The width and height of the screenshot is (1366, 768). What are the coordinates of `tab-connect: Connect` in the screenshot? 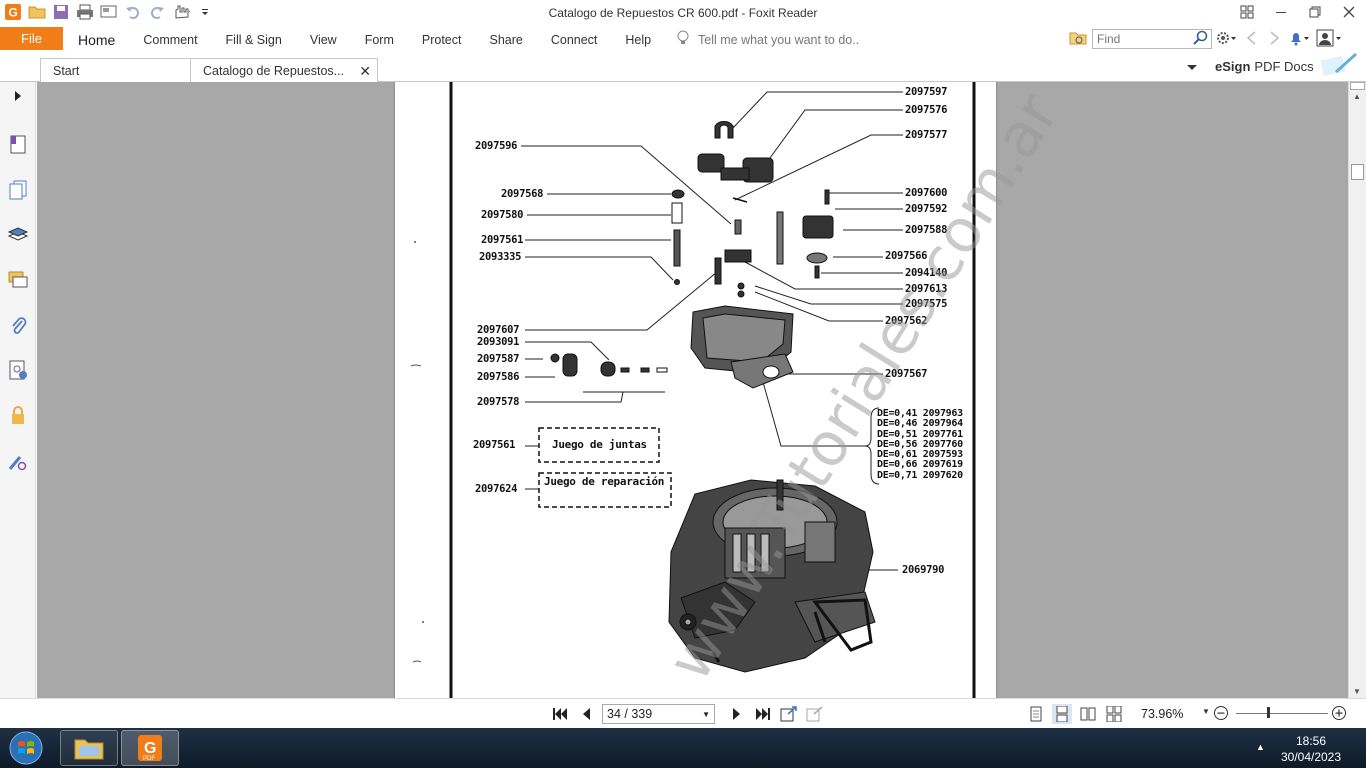 It's located at (574, 39).